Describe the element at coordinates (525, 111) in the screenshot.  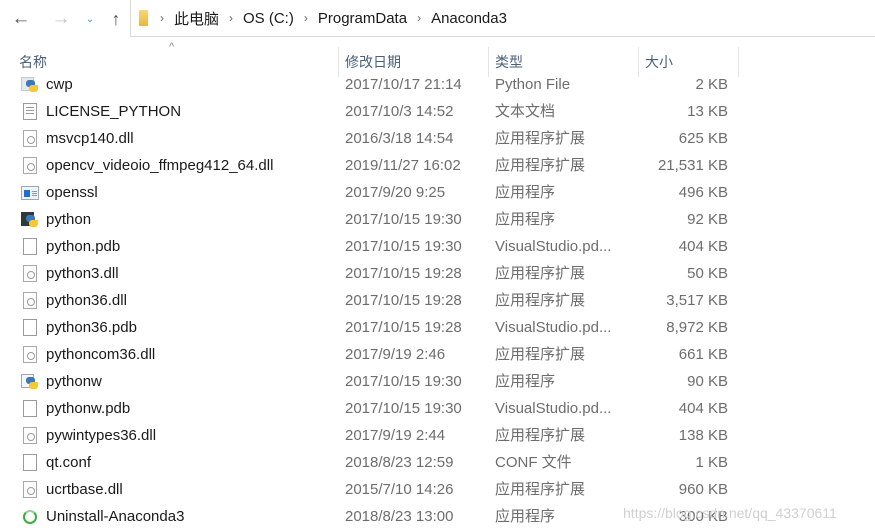
I see `file-type: 文本文档` at that location.